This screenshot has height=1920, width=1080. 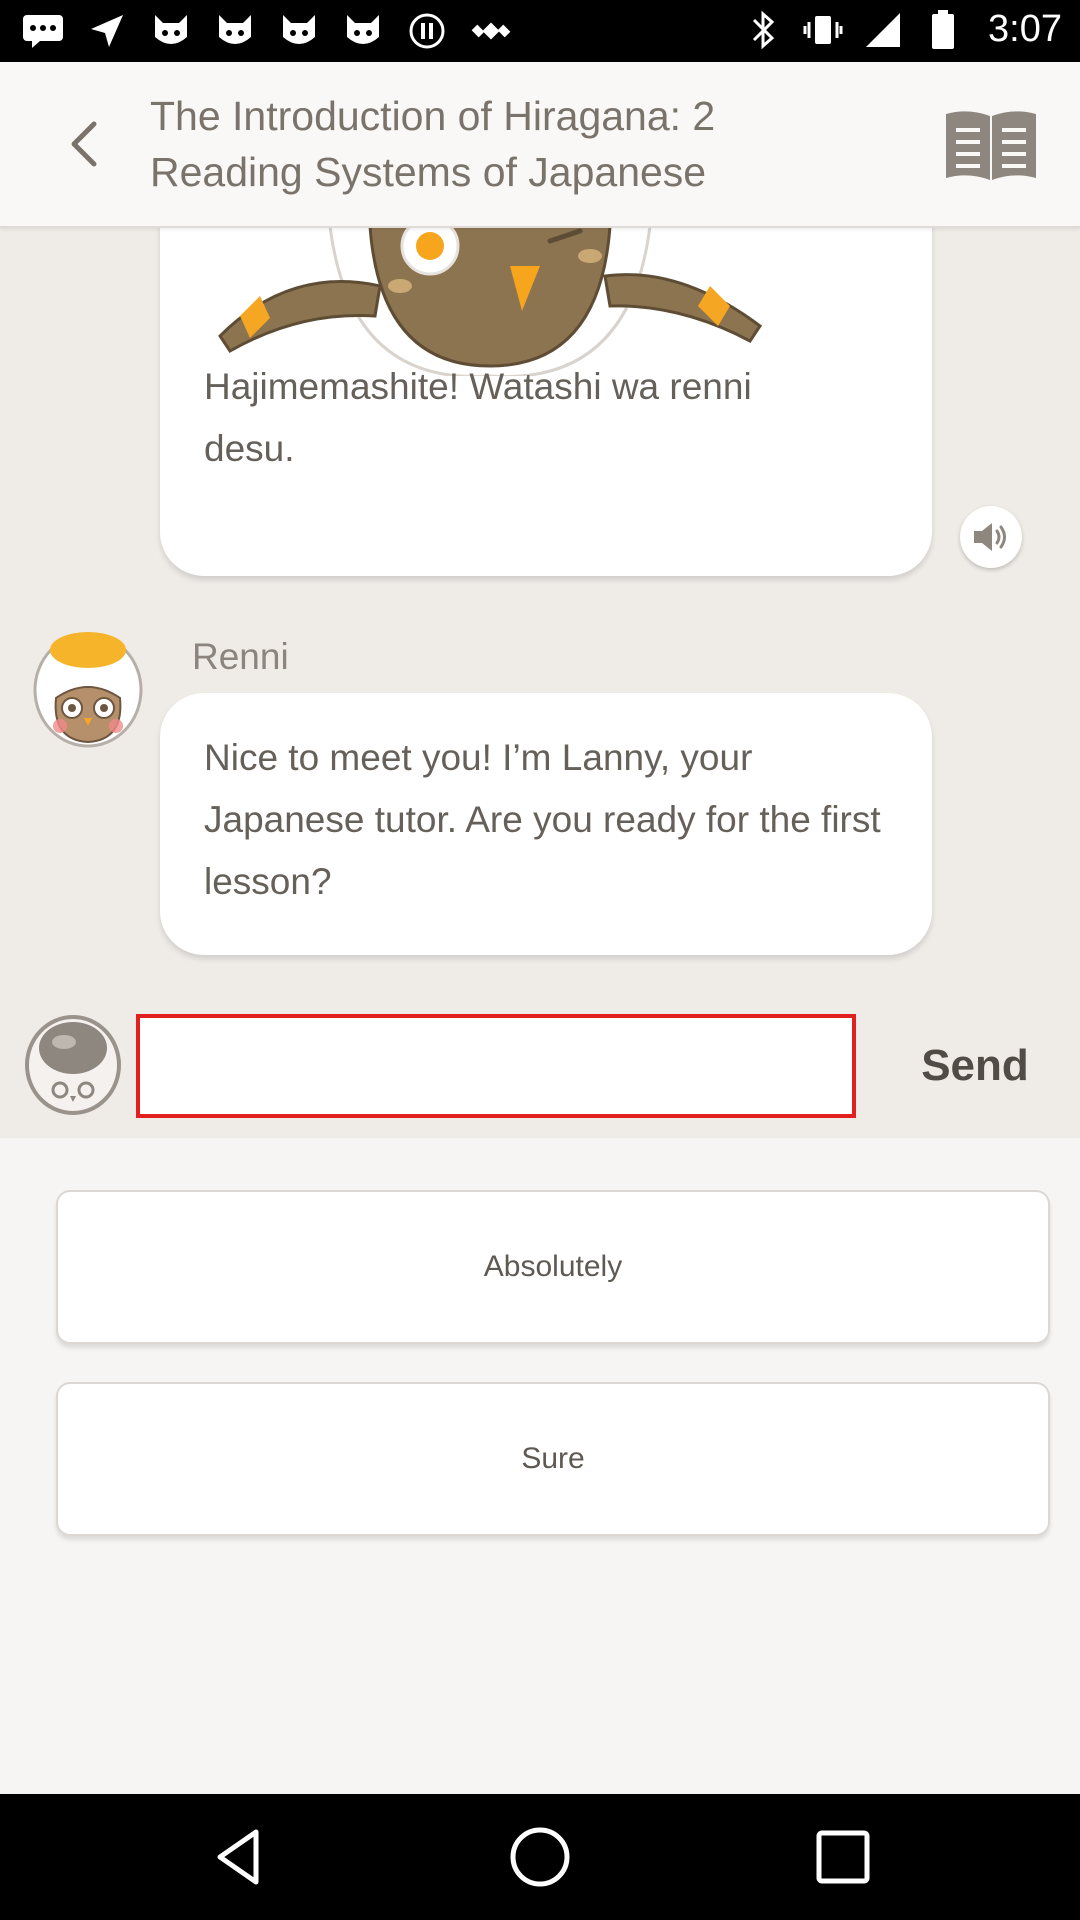 I want to click on play-audio-button, so click(x=991, y=537).